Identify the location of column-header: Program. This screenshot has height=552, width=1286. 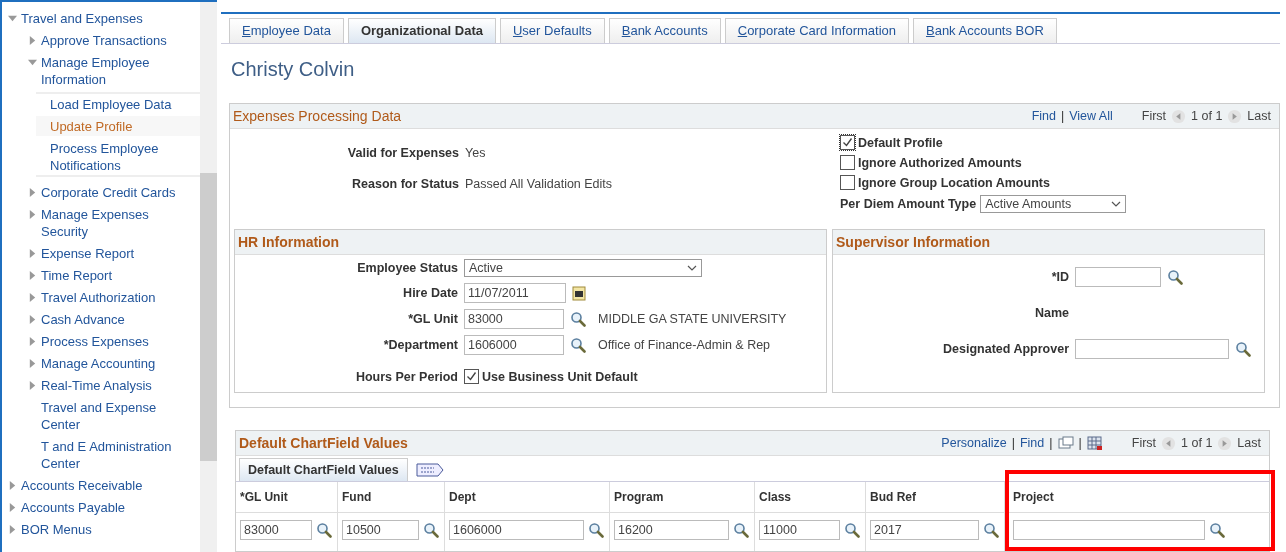
(682, 497).